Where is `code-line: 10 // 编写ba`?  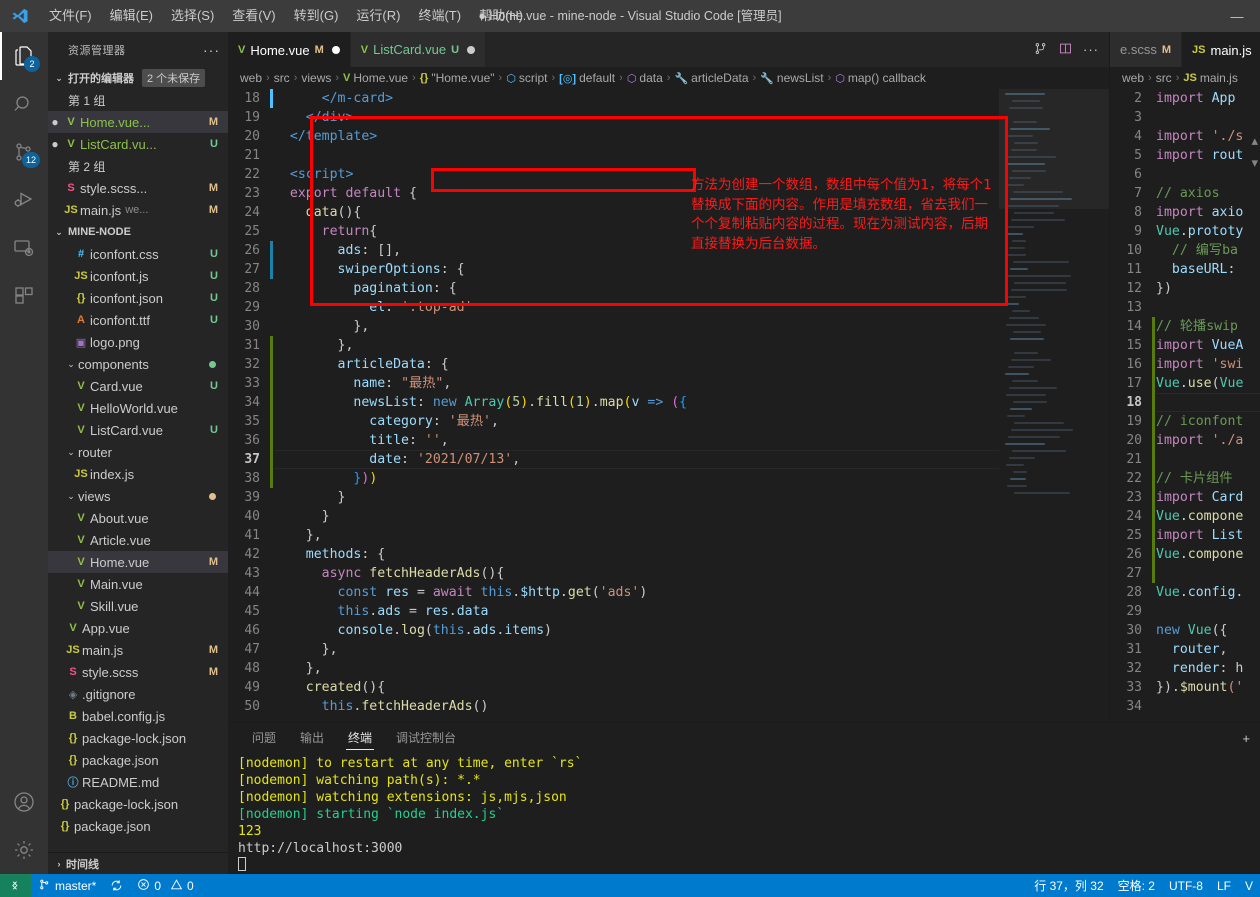 code-line: 10 // 编写ba is located at coordinates (1185, 250).